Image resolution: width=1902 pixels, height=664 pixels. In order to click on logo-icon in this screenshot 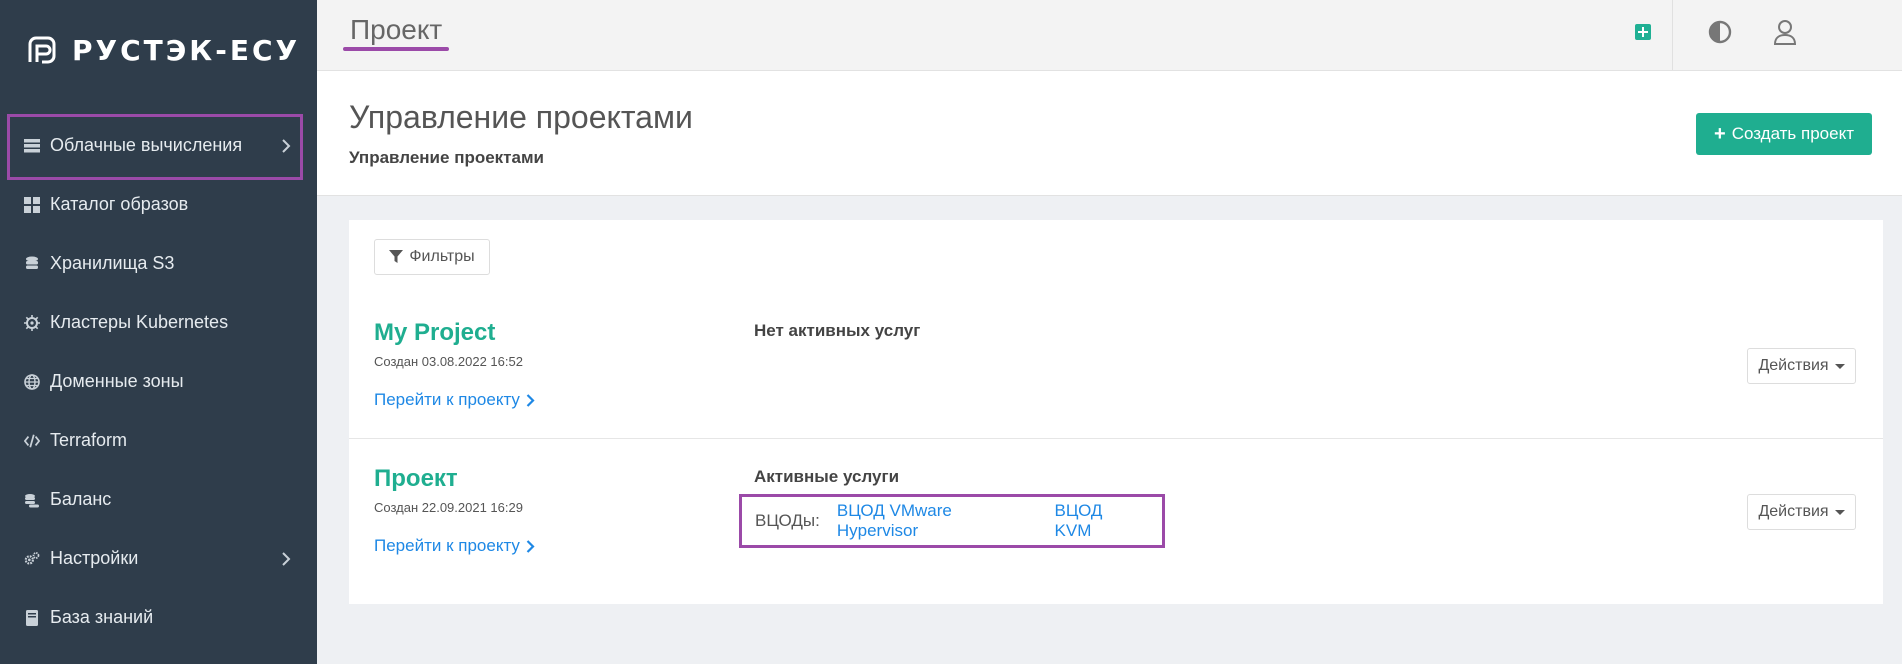, I will do `click(42, 50)`.